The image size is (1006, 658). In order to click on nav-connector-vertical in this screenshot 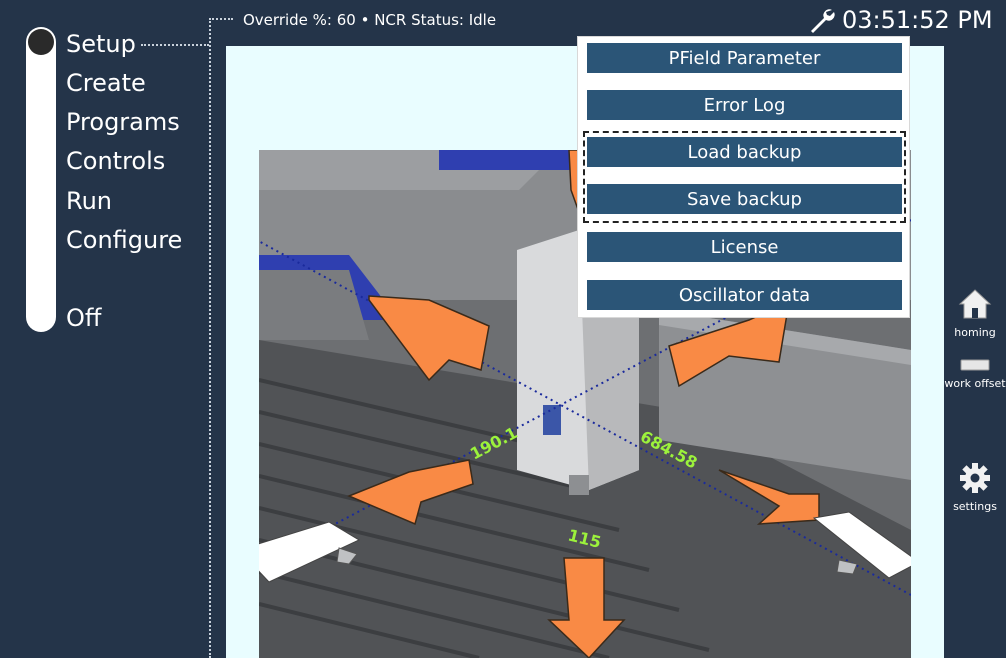, I will do `click(210, 338)`.